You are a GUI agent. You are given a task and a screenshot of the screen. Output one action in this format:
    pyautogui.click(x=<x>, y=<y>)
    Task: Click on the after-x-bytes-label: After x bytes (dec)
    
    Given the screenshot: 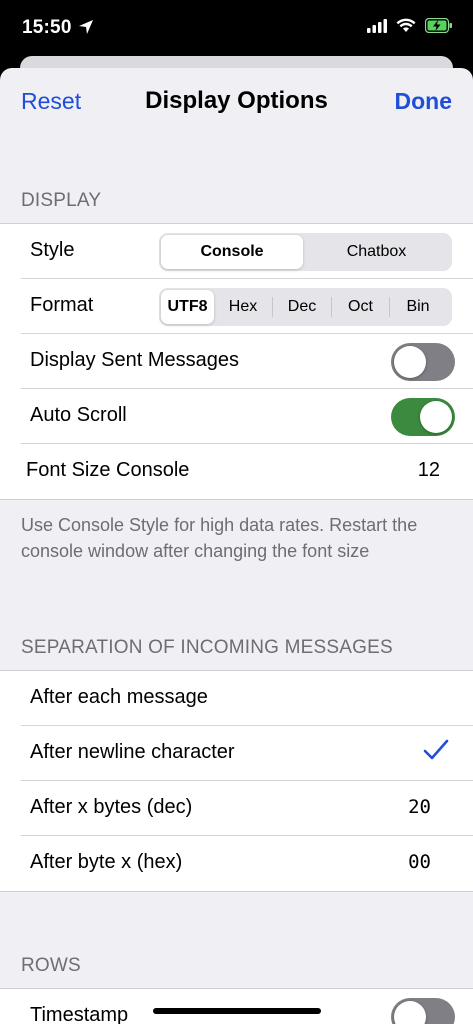 What is the action you would take?
    pyautogui.click(x=111, y=807)
    